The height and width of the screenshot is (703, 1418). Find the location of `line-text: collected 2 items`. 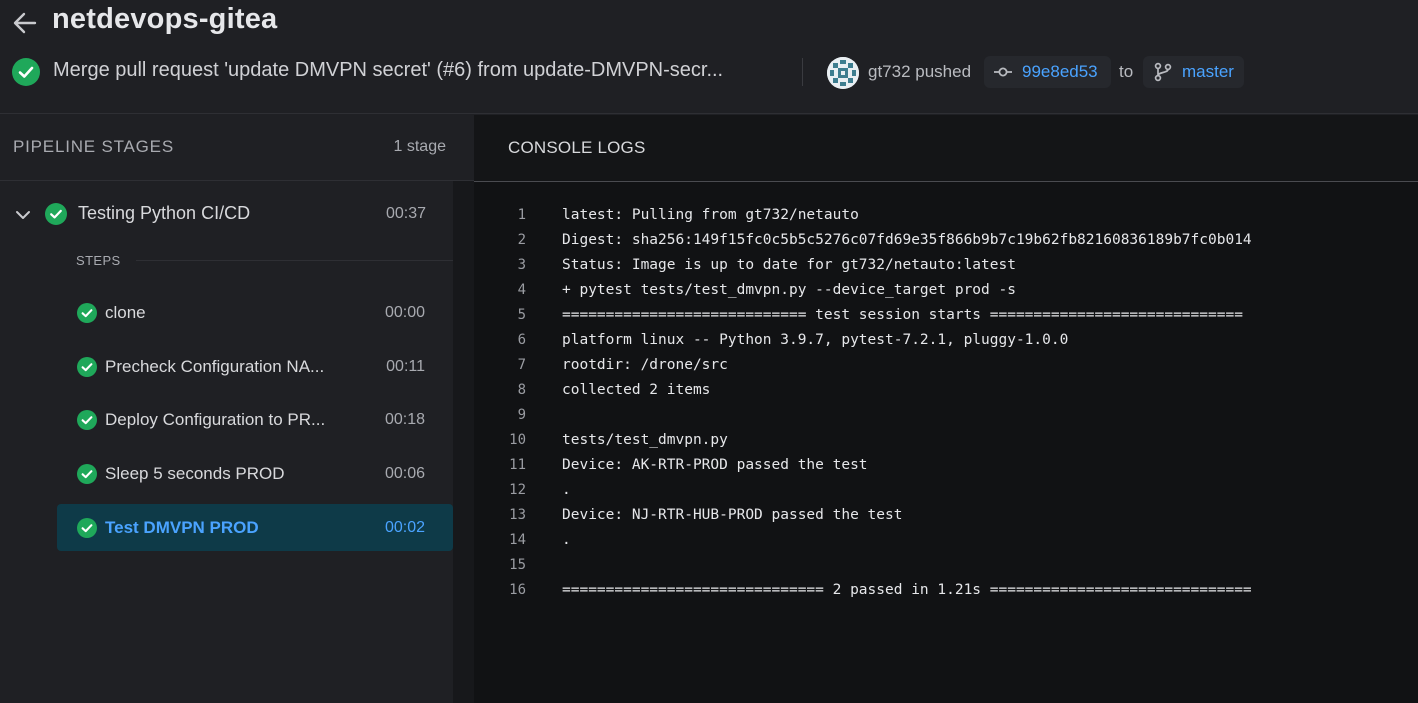

line-text: collected 2 items is located at coordinates (636, 390).